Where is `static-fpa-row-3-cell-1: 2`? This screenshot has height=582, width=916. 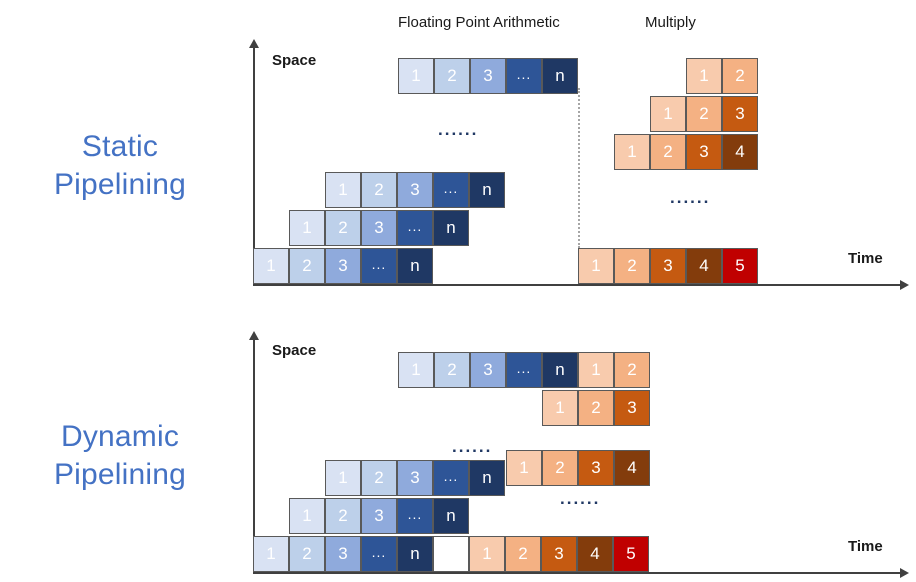
static-fpa-row-3-cell-1: 2 is located at coordinates (379, 190).